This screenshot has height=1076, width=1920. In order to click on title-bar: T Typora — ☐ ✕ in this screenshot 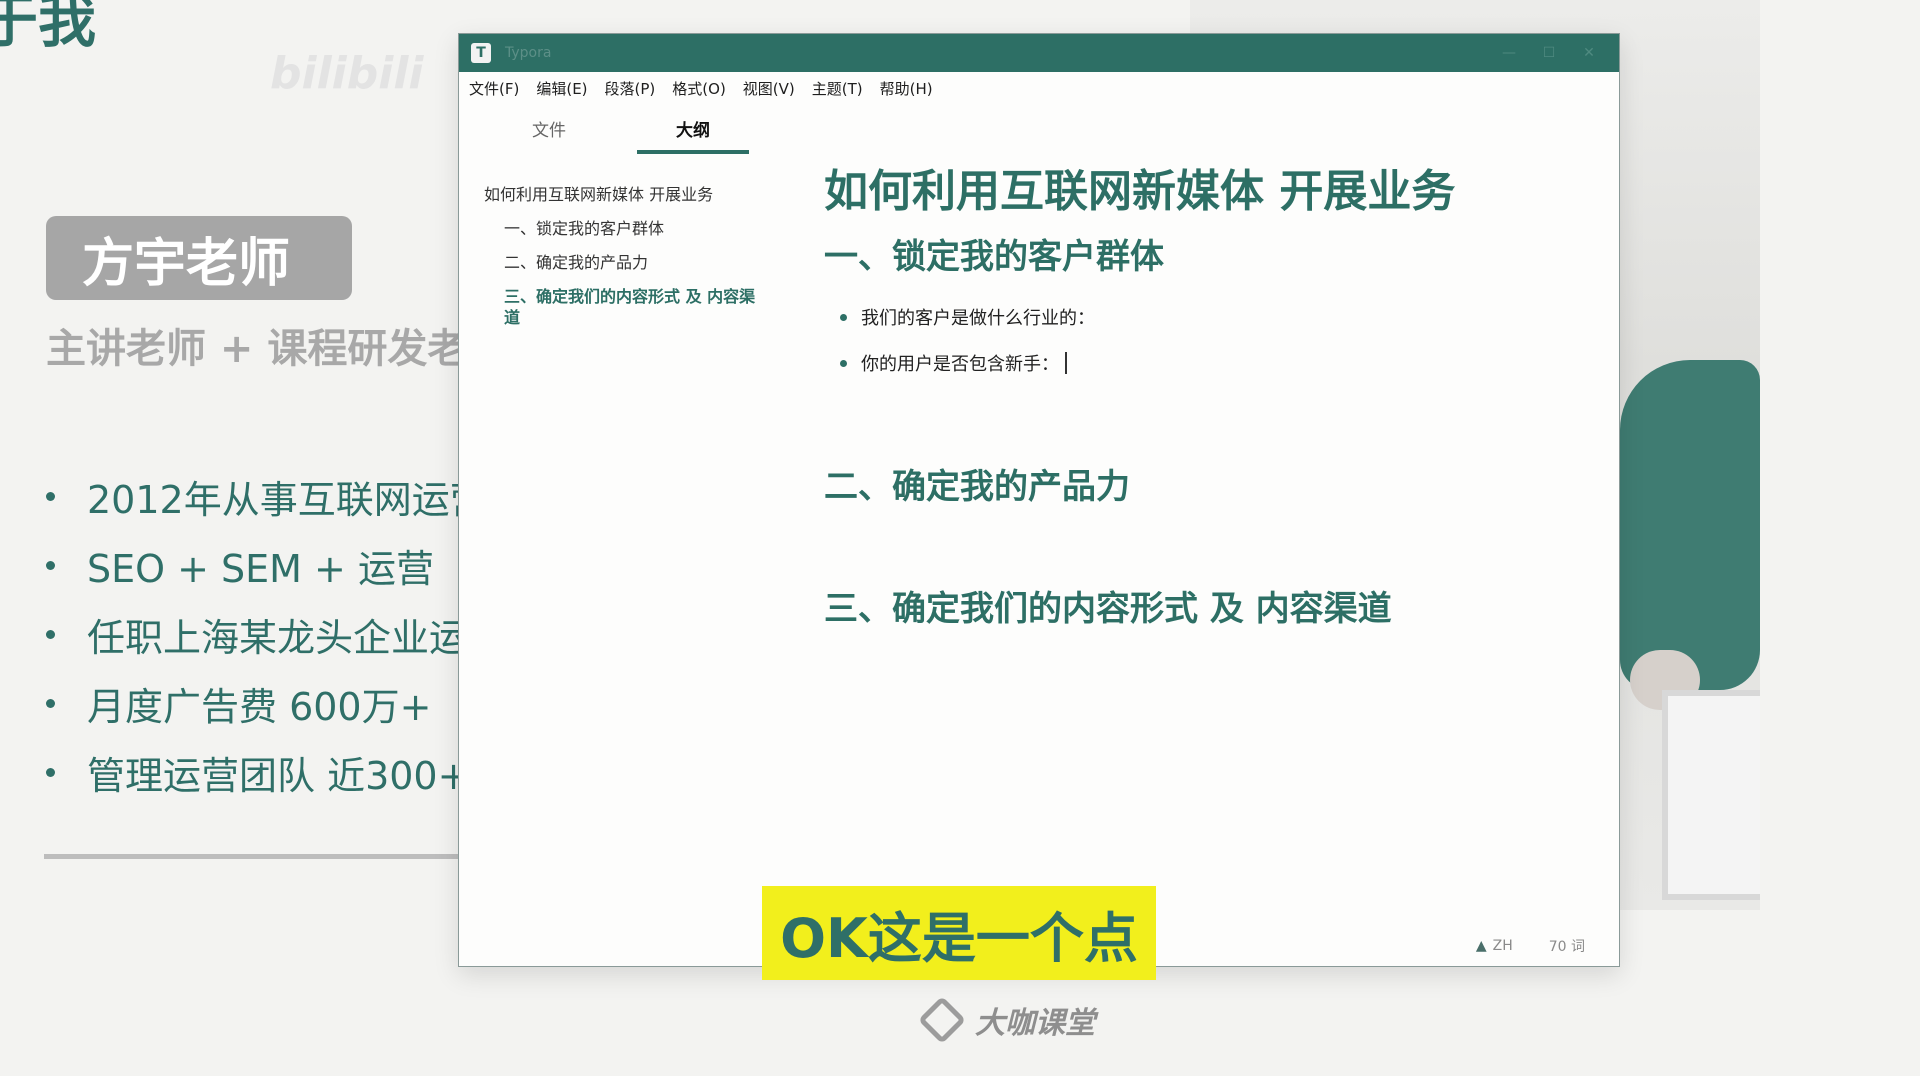, I will do `click(1039, 53)`.